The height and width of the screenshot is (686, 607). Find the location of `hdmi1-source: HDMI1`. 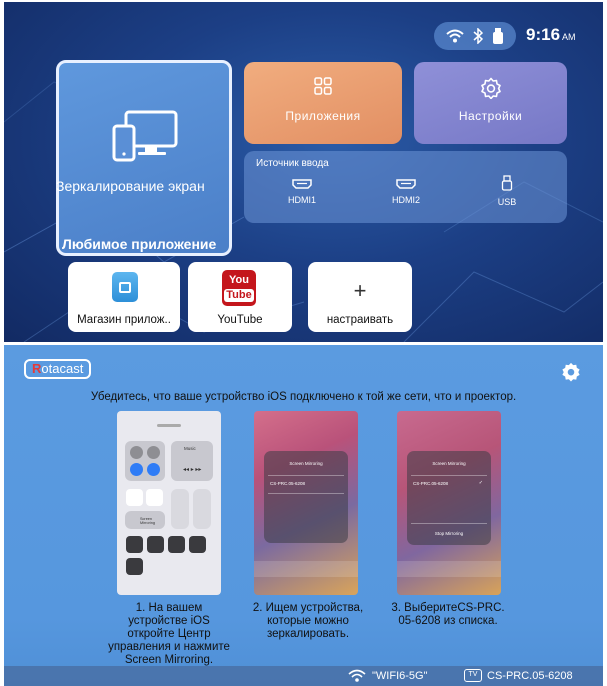

hdmi1-source: HDMI1 is located at coordinates (302, 192).